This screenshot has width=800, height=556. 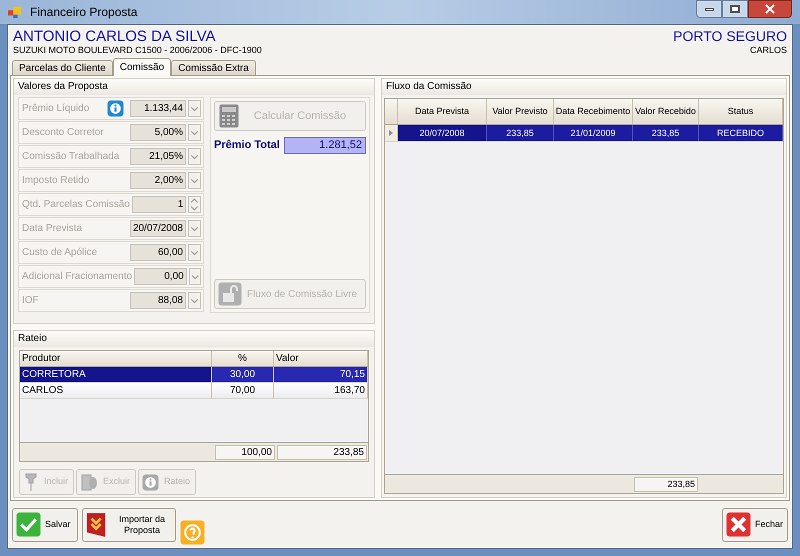 I want to click on tab: Comissão, so click(x=142, y=67).